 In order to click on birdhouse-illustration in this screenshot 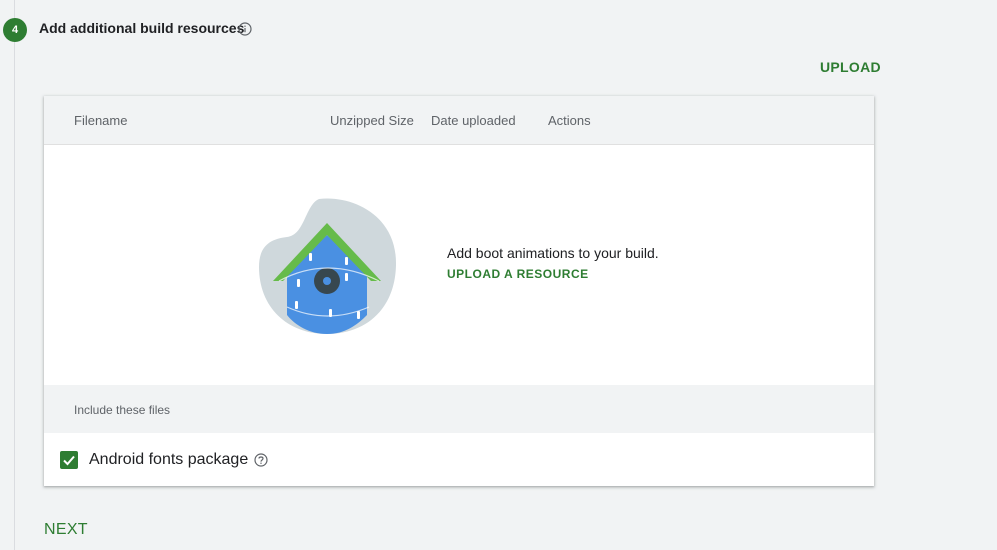, I will do `click(328, 266)`.